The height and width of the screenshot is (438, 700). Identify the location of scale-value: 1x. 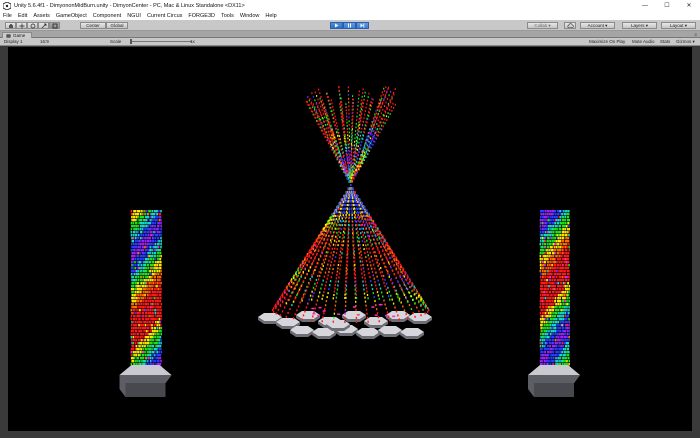
(192, 41).